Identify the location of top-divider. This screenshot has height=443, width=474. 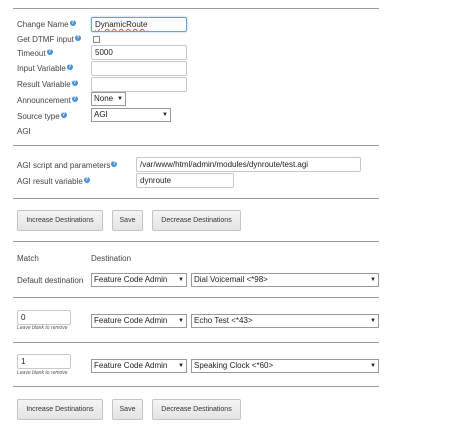
(196, 8).